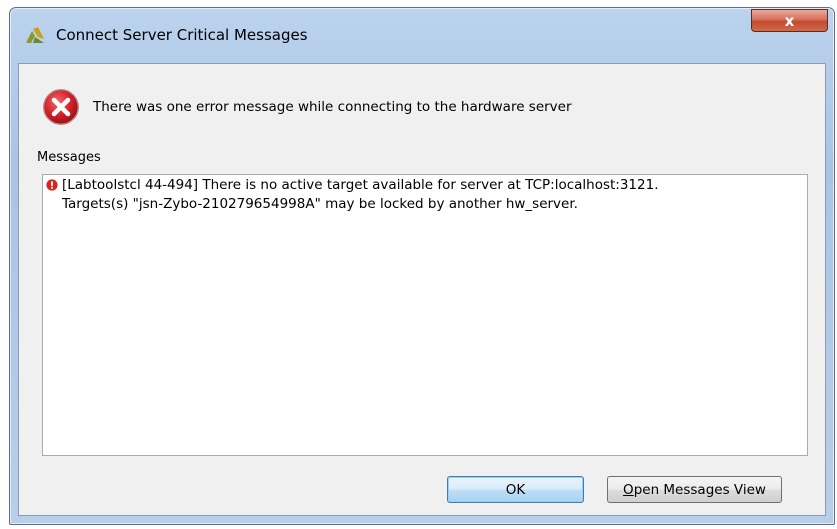  Describe the element at coordinates (69, 157) in the screenshot. I see `messages-label: Messages` at that location.